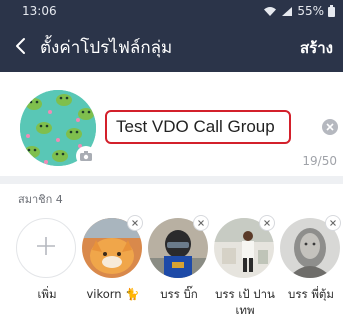  I want to click on section-divider, so click(171, 180).